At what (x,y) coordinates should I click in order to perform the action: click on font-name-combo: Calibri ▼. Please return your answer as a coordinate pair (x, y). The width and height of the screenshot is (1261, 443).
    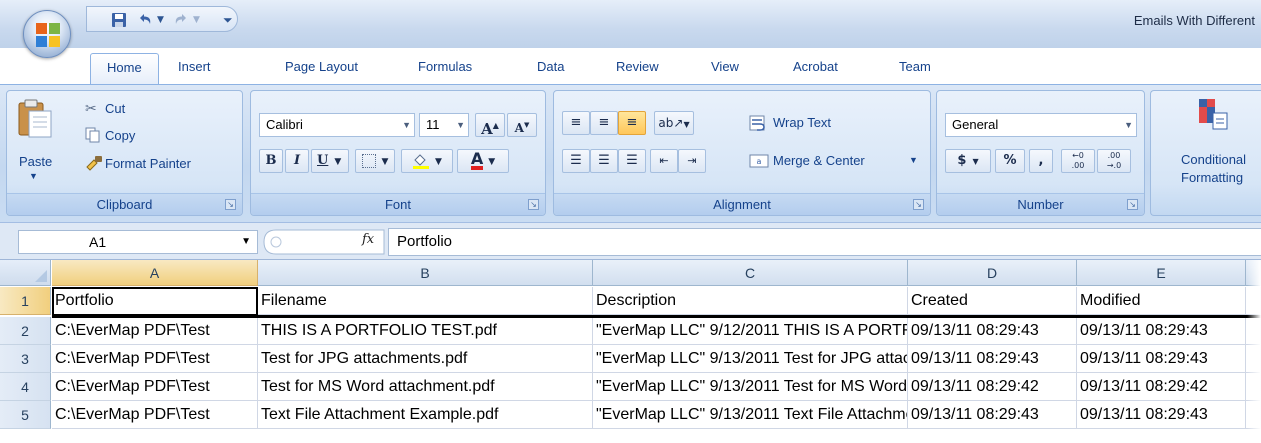
    Looking at the image, I should click on (337, 125).